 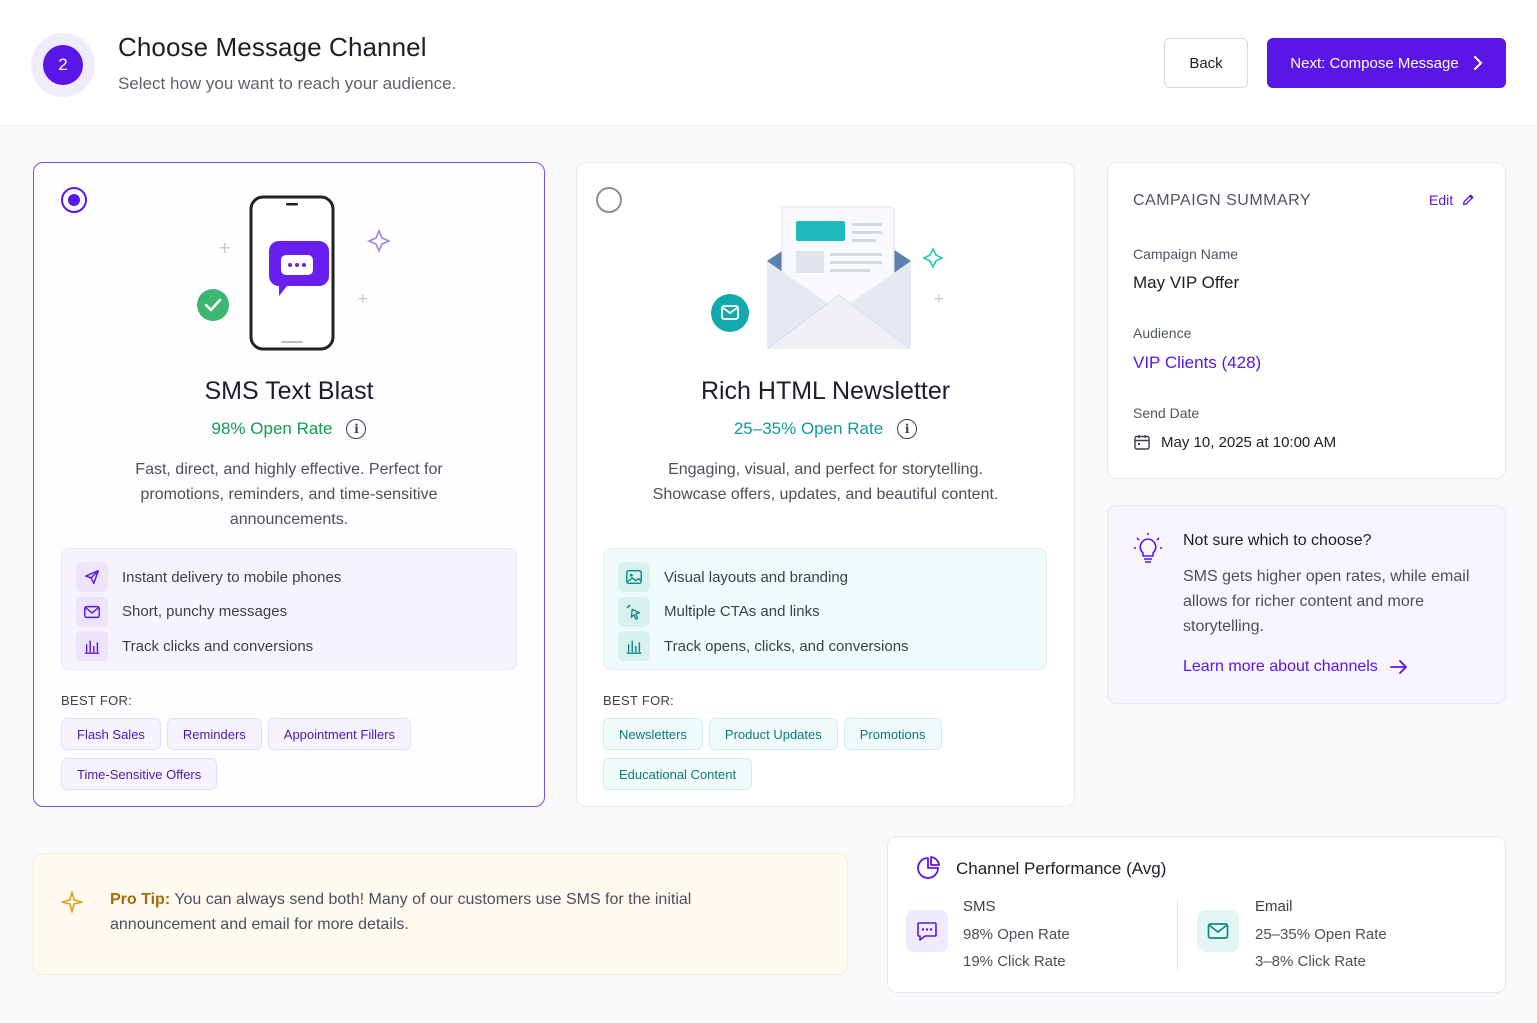 I want to click on feature-label: Multiple CTAs and links, so click(x=742, y=612).